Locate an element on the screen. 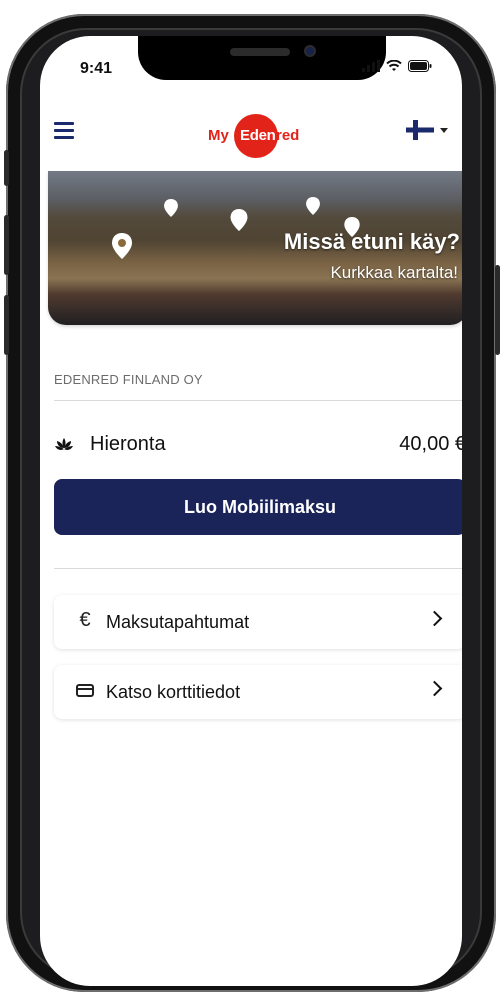 The width and height of the screenshot is (504, 1002). banner-title: Missä etuni käy? is located at coordinates (371, 241).